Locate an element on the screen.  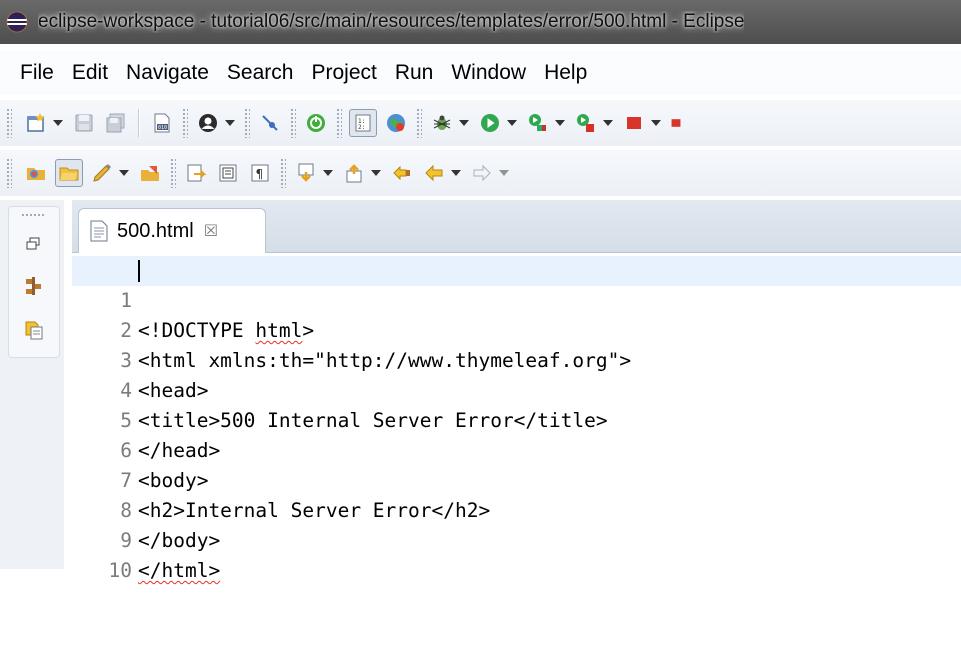
forward-icon is located at coordinates (482, 173).